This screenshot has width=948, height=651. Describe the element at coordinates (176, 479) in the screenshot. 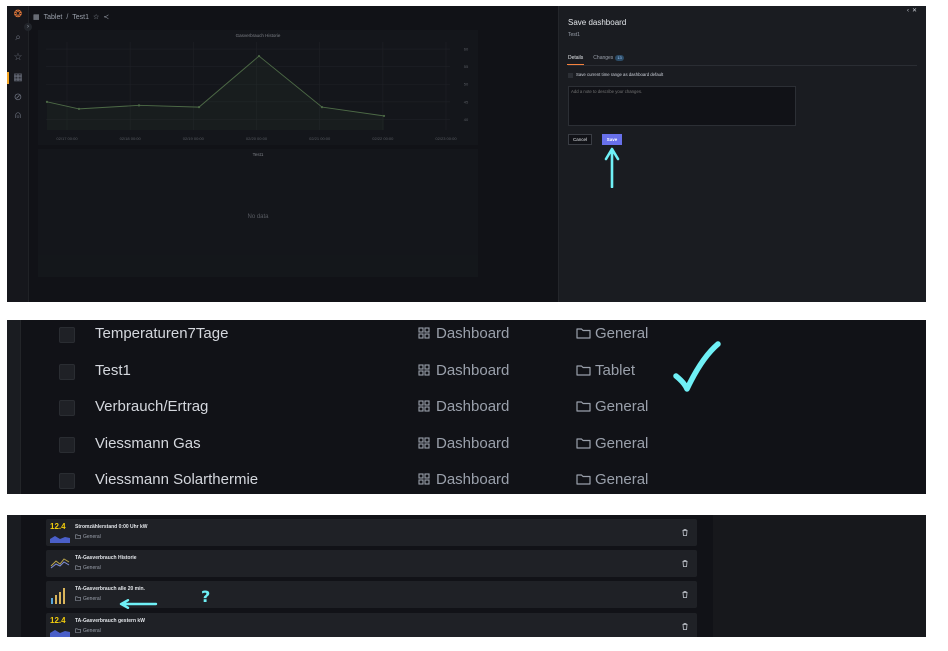

I see `dashboard-name: Viessmann Solarthermie` at that location.